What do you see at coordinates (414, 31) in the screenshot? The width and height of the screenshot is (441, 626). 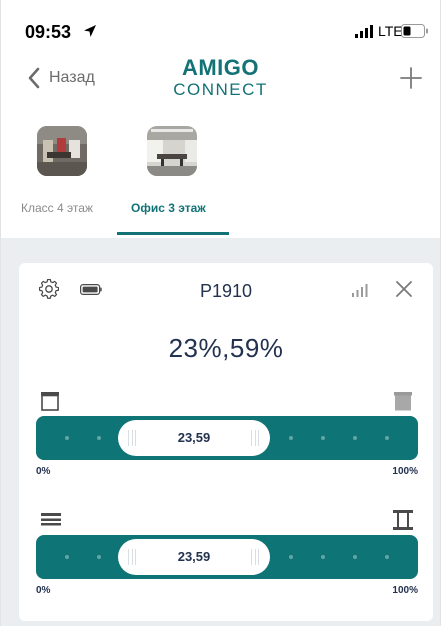 I see `battery-status-icon` at bounding box center [414, 31].